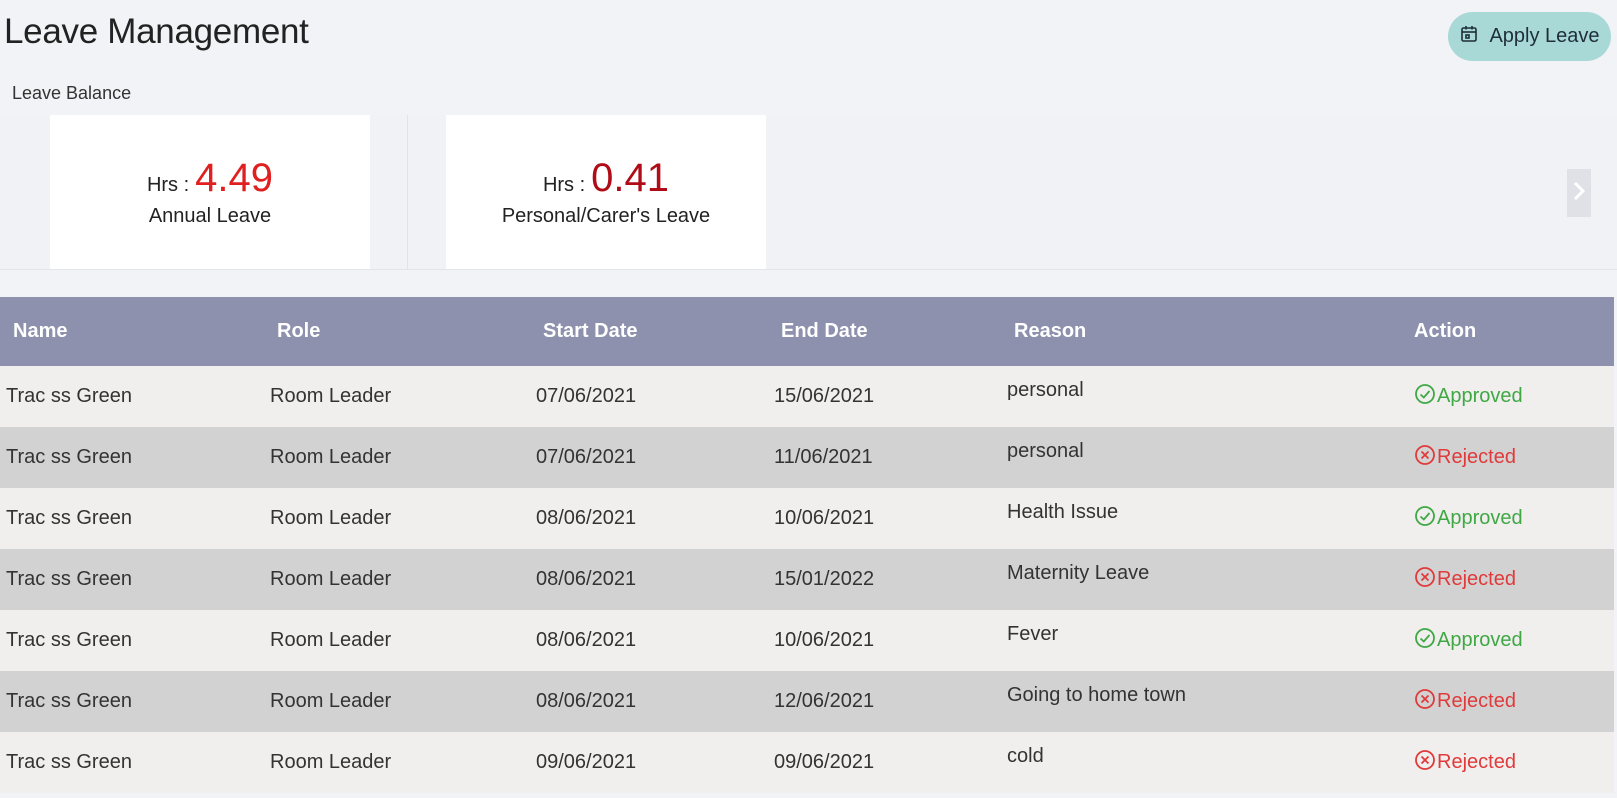 This screenshot has height=798, width=1617. I want to click on leave-balance-label: Leave Balance, so click(72, 93).